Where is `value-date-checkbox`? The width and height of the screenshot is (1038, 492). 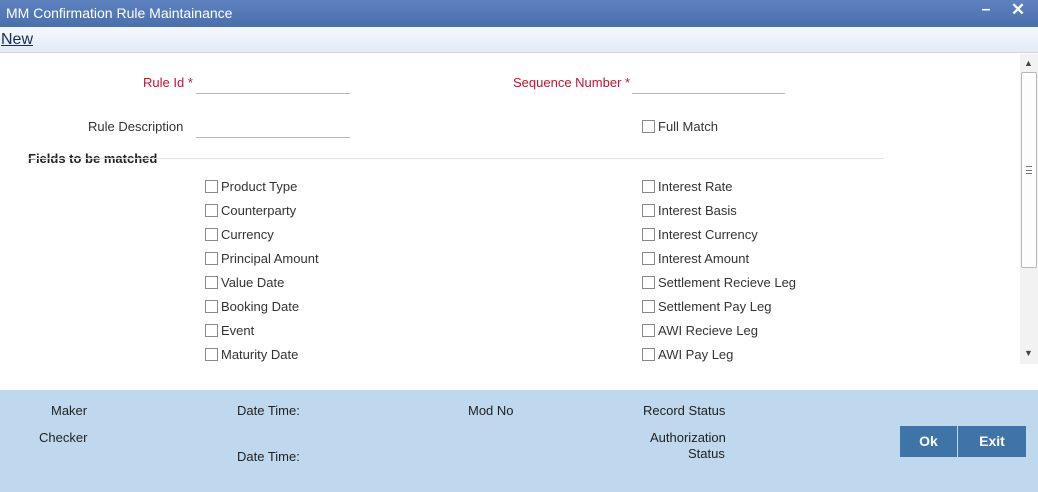 value-date-checkbox is located at coordinates (211, 282).